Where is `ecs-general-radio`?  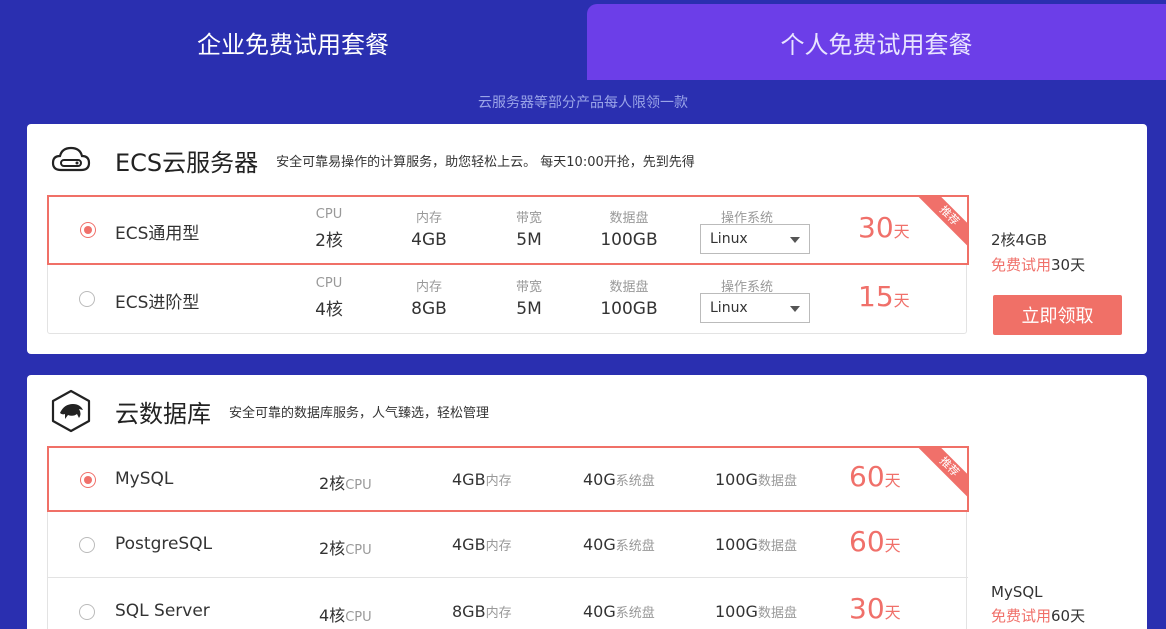 ecs-general-radio is located at coordinates (88, 230).